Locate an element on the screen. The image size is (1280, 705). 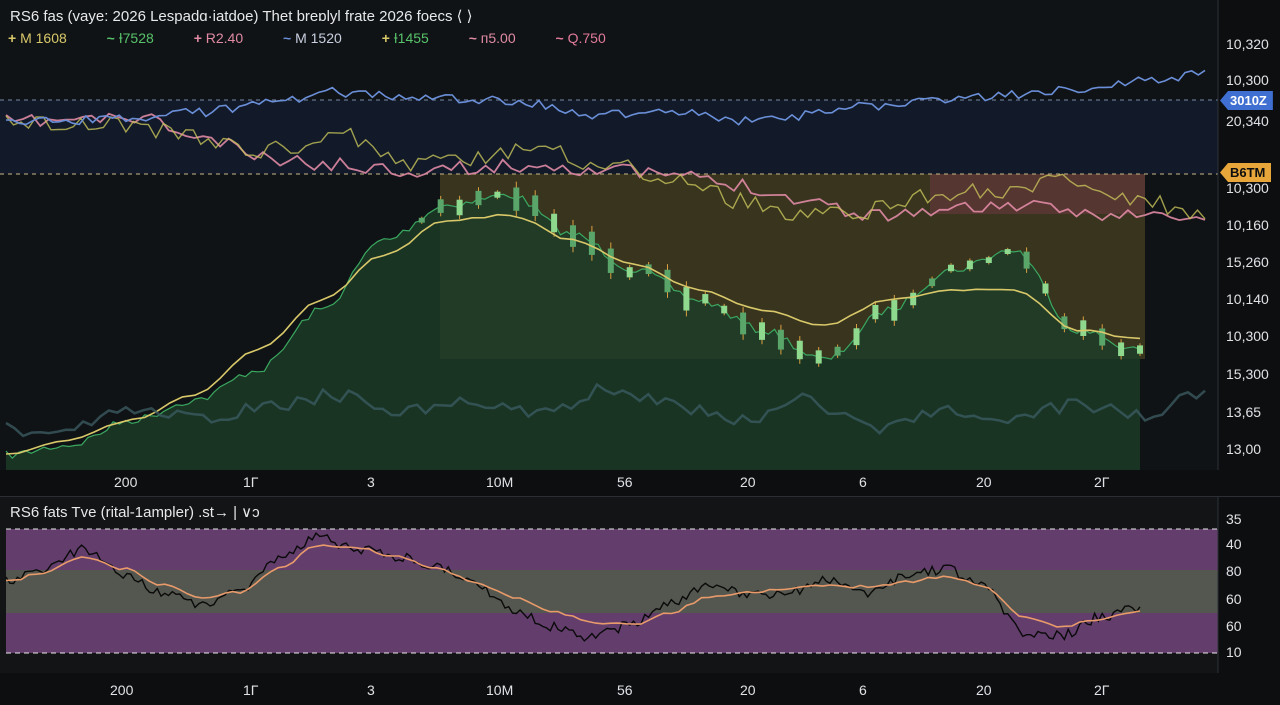
legend-item-2: ~ Ɨ7528 is located at coordinates (139, 38).